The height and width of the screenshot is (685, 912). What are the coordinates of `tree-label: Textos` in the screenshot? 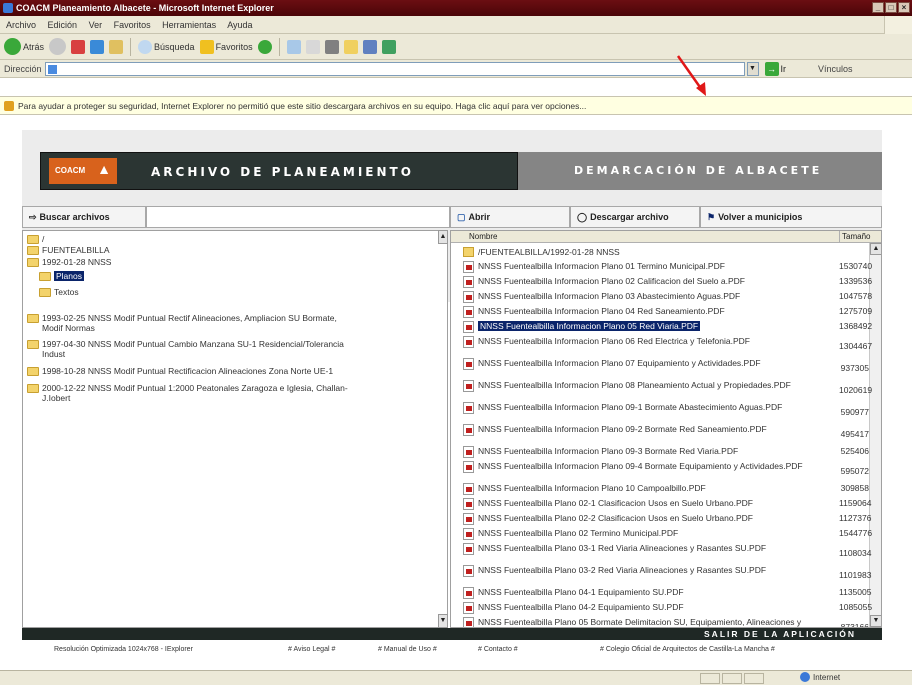 It's located at (66, 292).